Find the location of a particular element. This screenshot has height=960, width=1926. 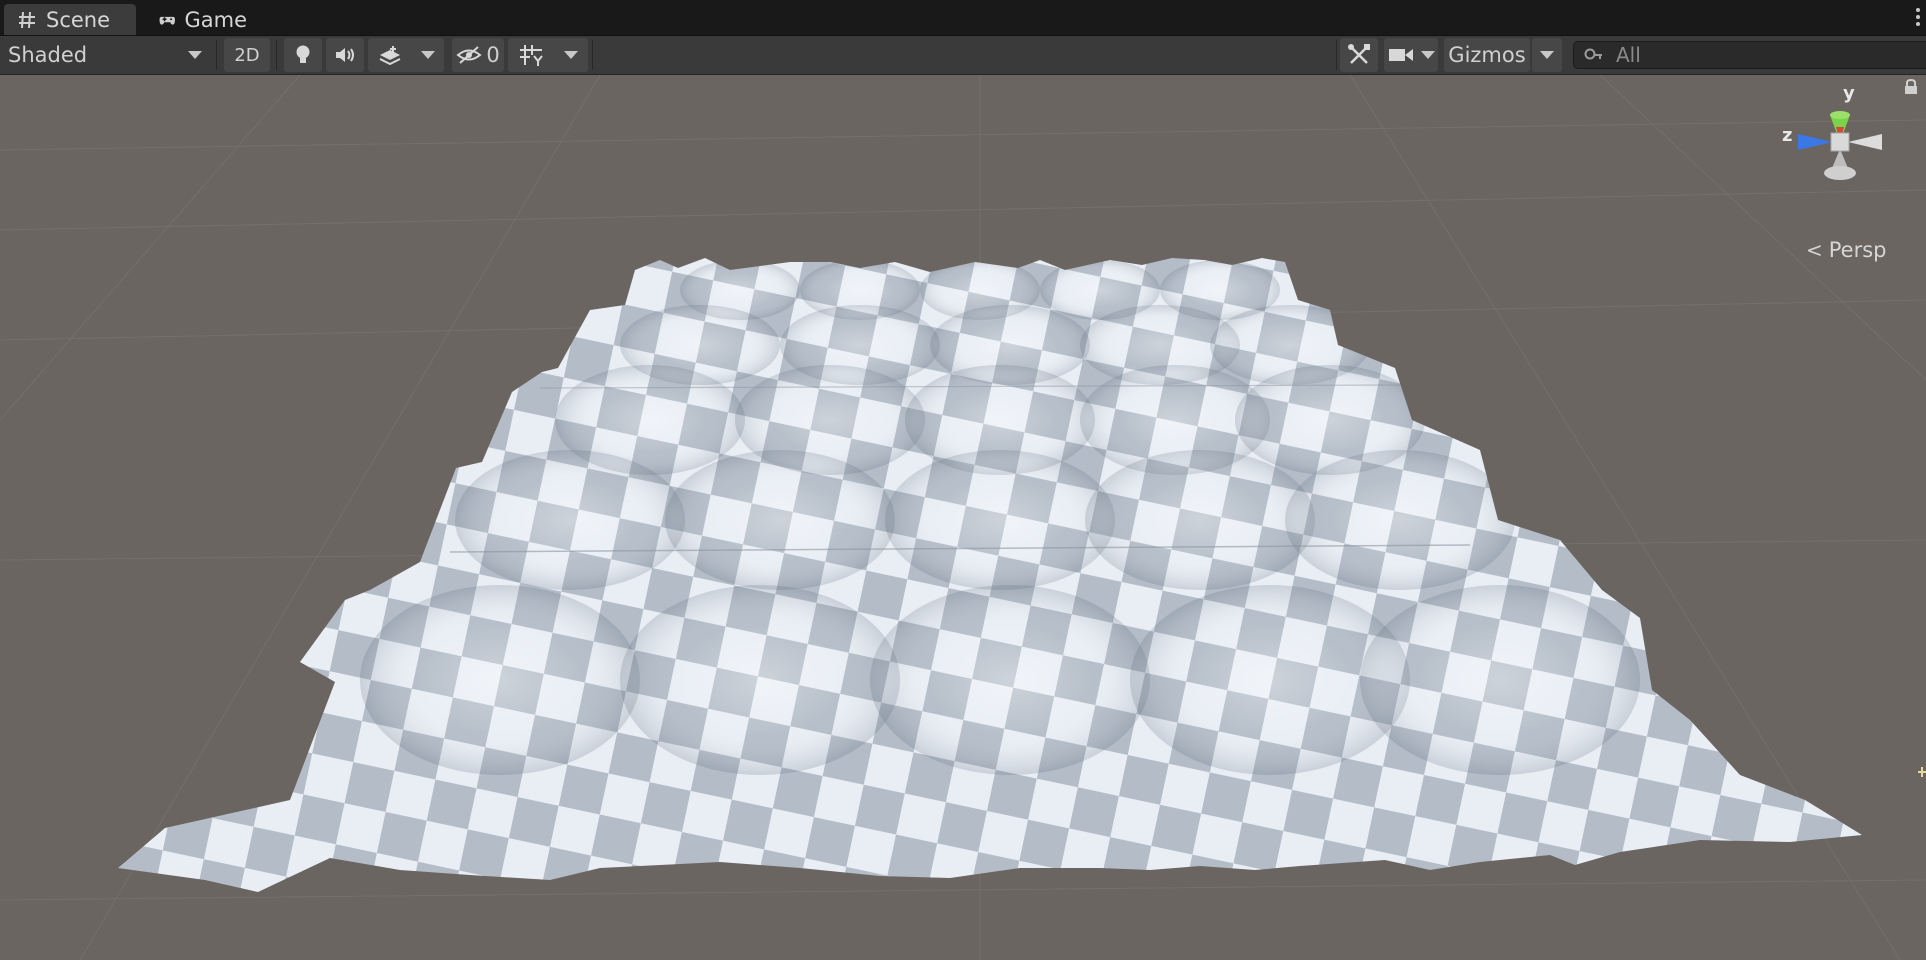

audio-toggle-button is located at coordinates (345, 55).